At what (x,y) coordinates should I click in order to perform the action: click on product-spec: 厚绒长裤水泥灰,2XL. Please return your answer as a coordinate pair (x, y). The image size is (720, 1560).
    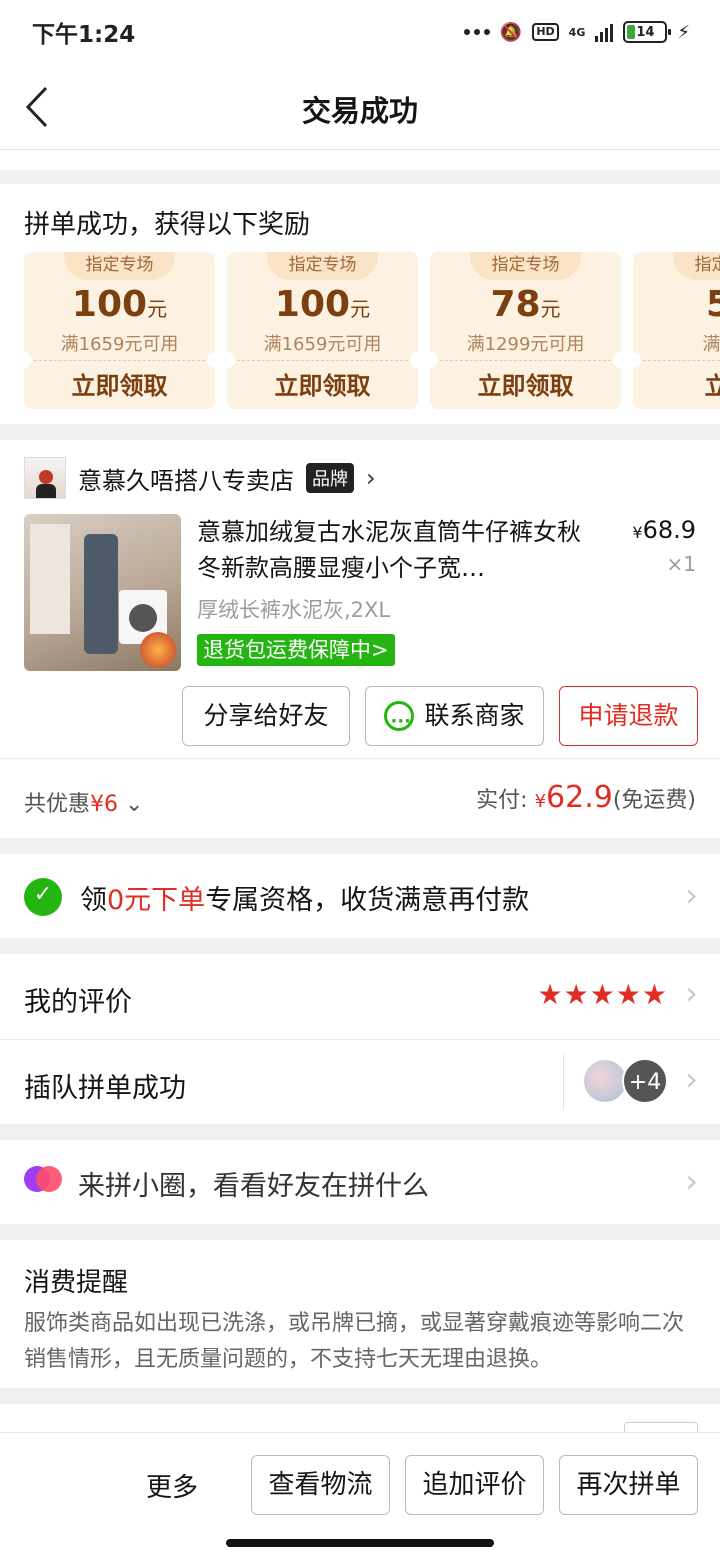
    Looking at the image, I should click on (294, 610).